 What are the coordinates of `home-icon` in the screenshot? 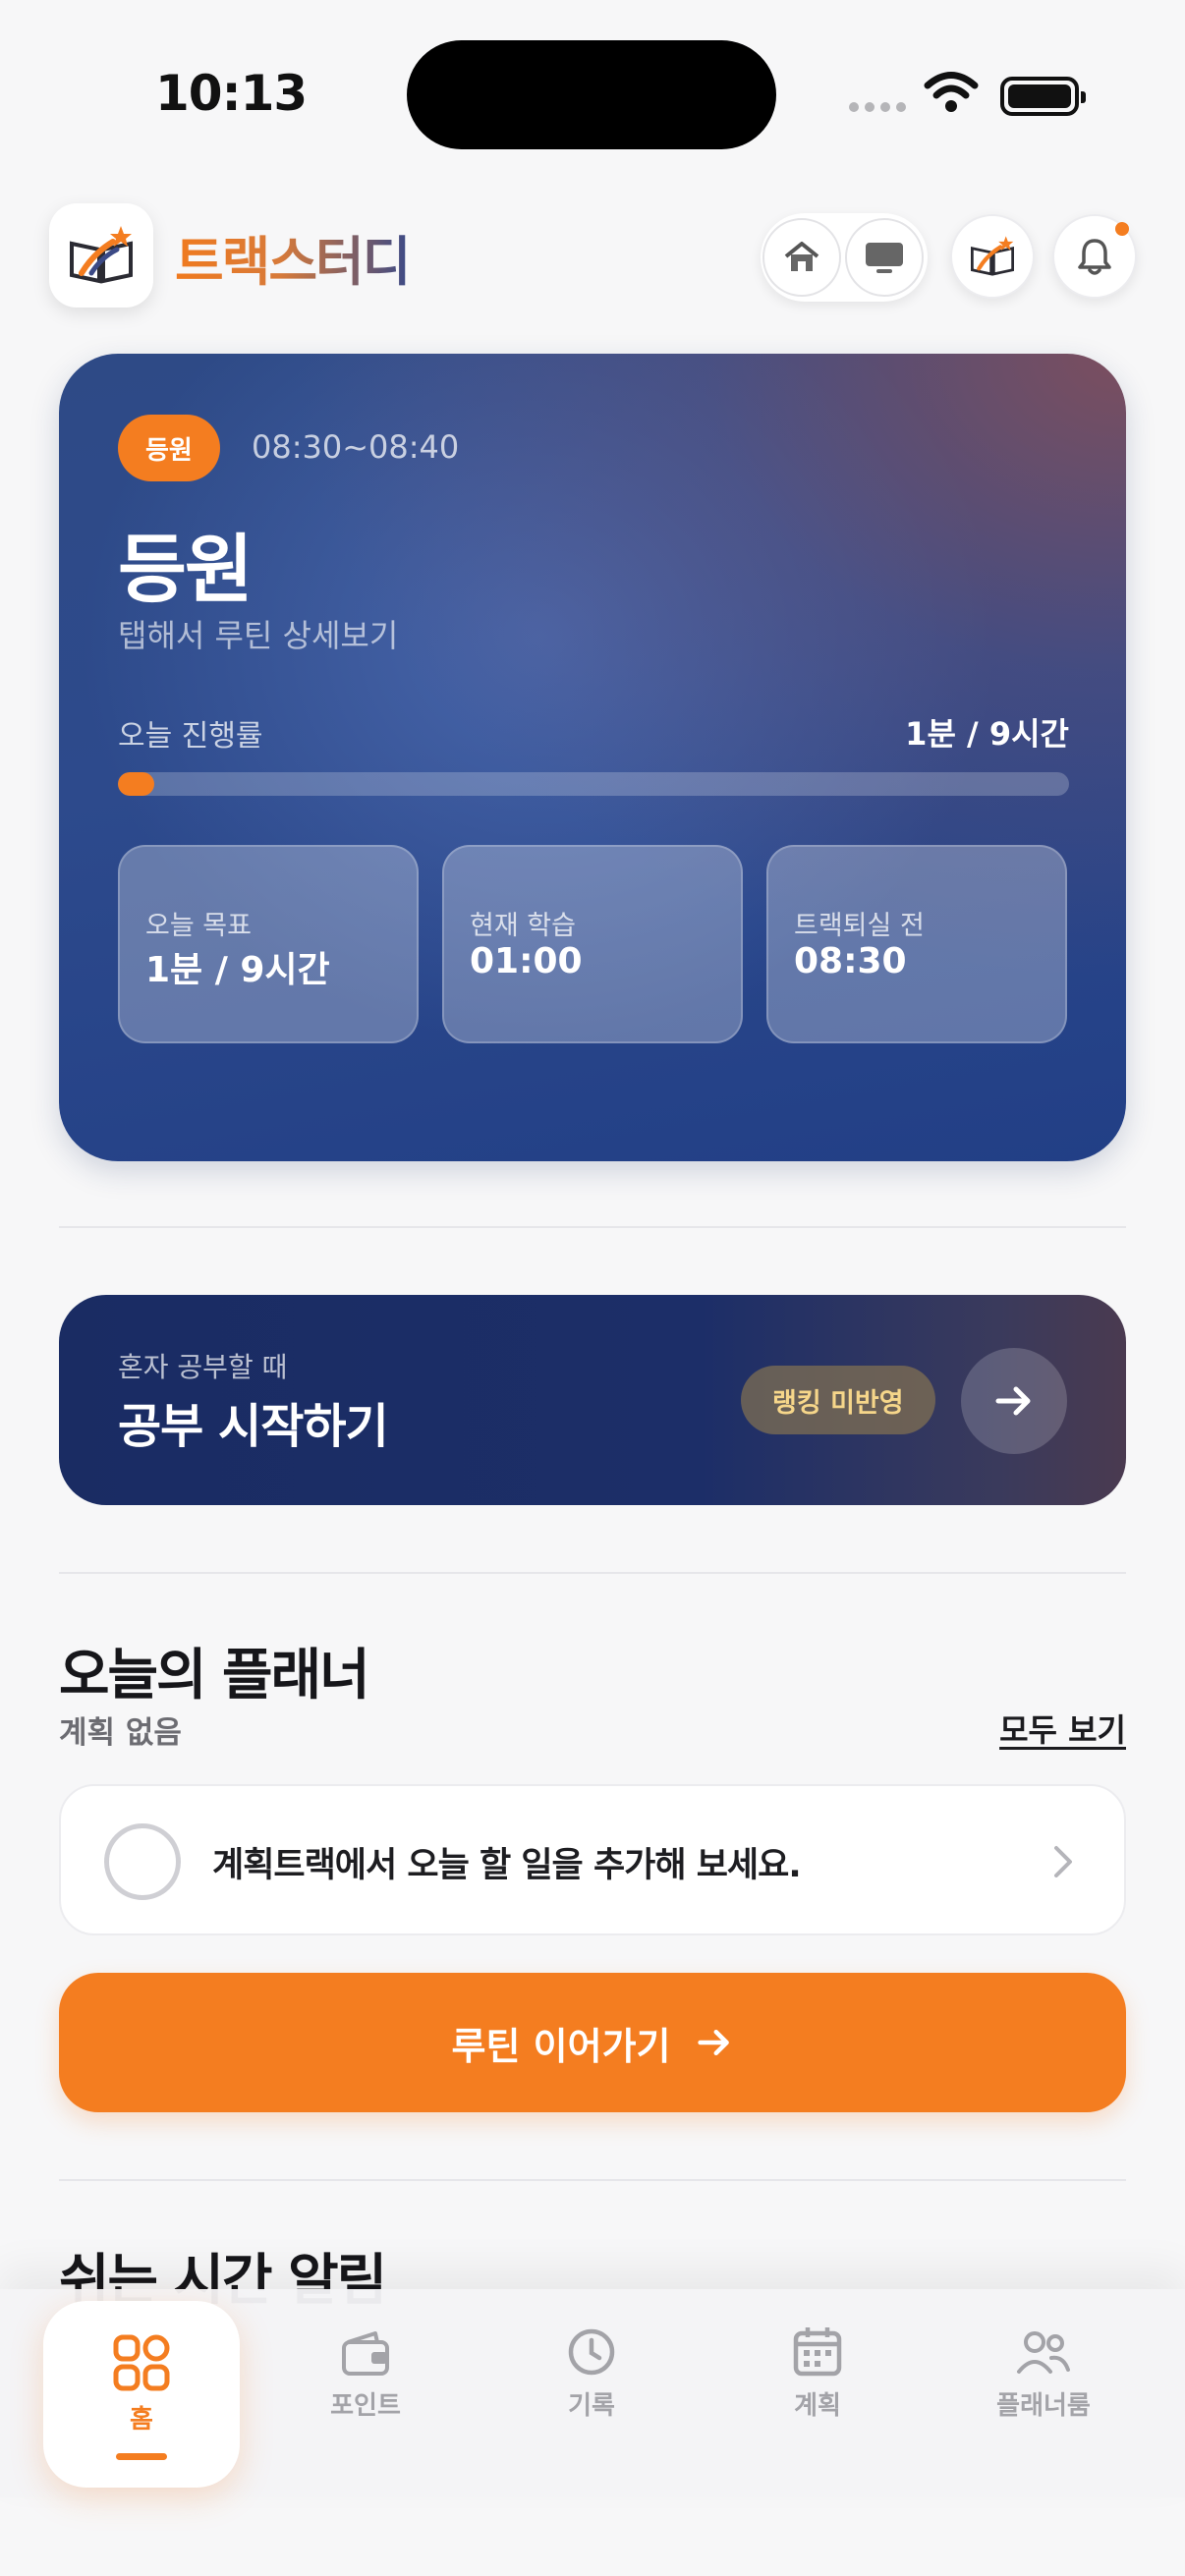 It's located at (802, 256).